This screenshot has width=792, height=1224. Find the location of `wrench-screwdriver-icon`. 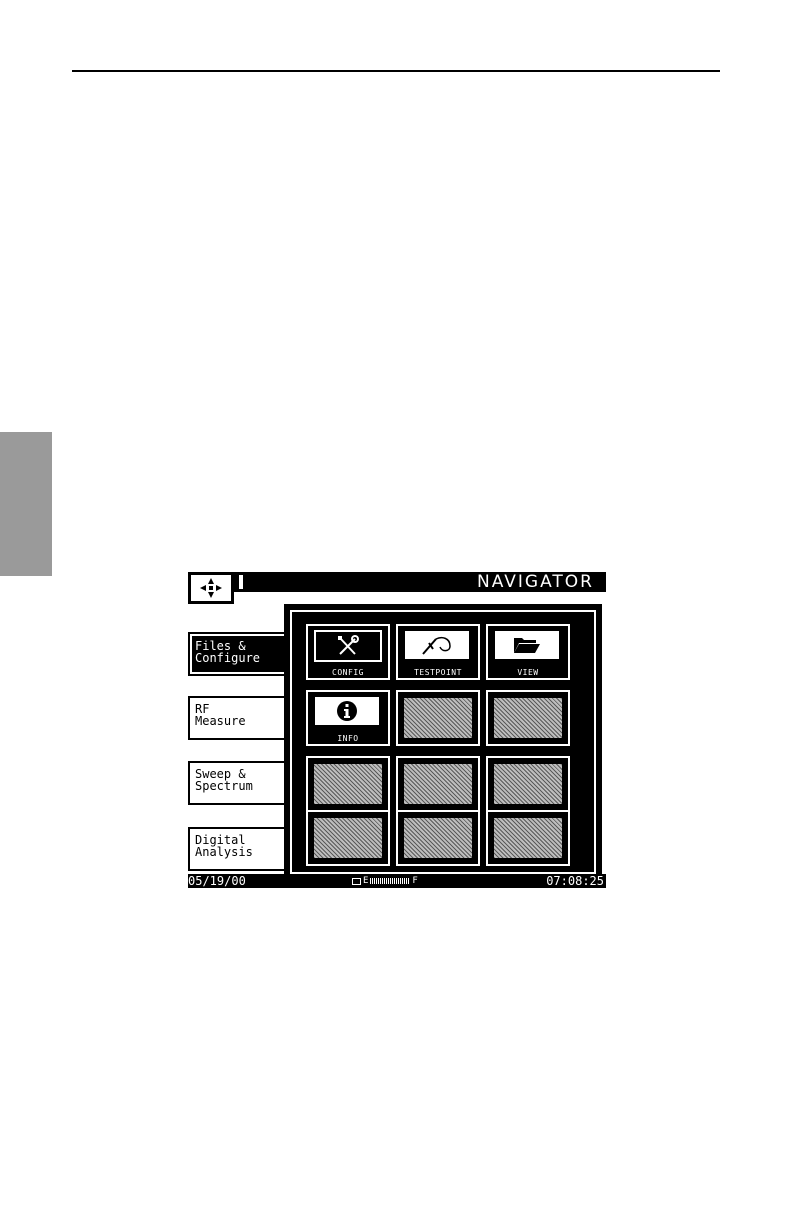

wrench-screwdriver-icon is located at coordinates (348, 645).